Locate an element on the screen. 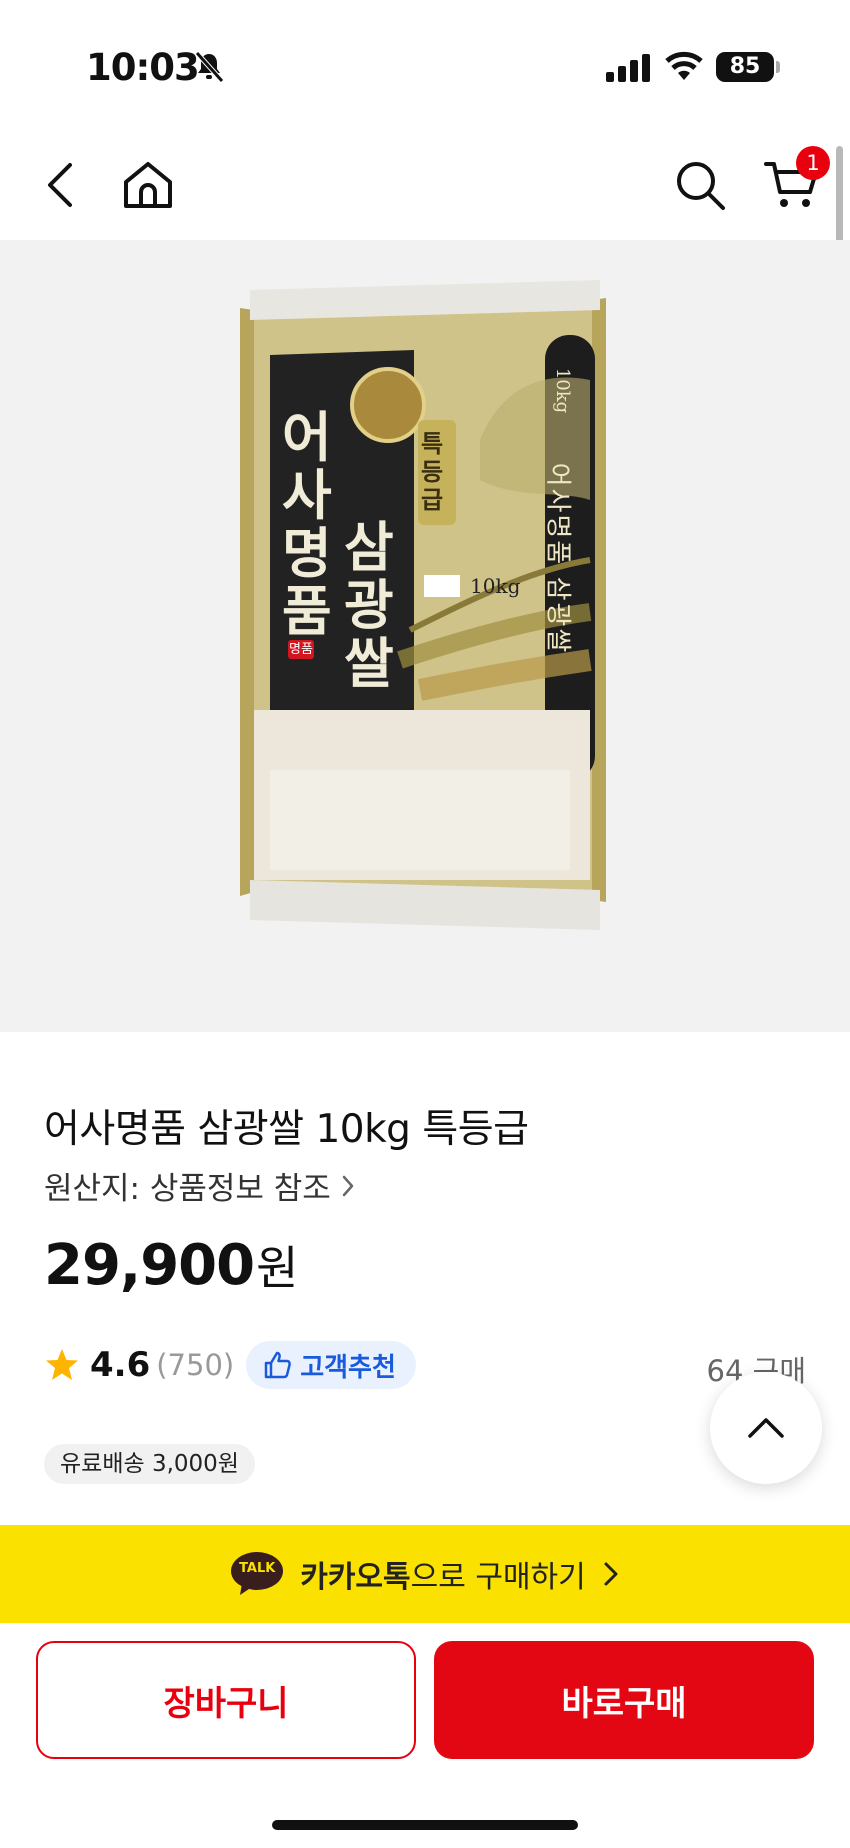 This screenshot has width=850, height=1848. home-indicator is located at coordinates (425, 1825).